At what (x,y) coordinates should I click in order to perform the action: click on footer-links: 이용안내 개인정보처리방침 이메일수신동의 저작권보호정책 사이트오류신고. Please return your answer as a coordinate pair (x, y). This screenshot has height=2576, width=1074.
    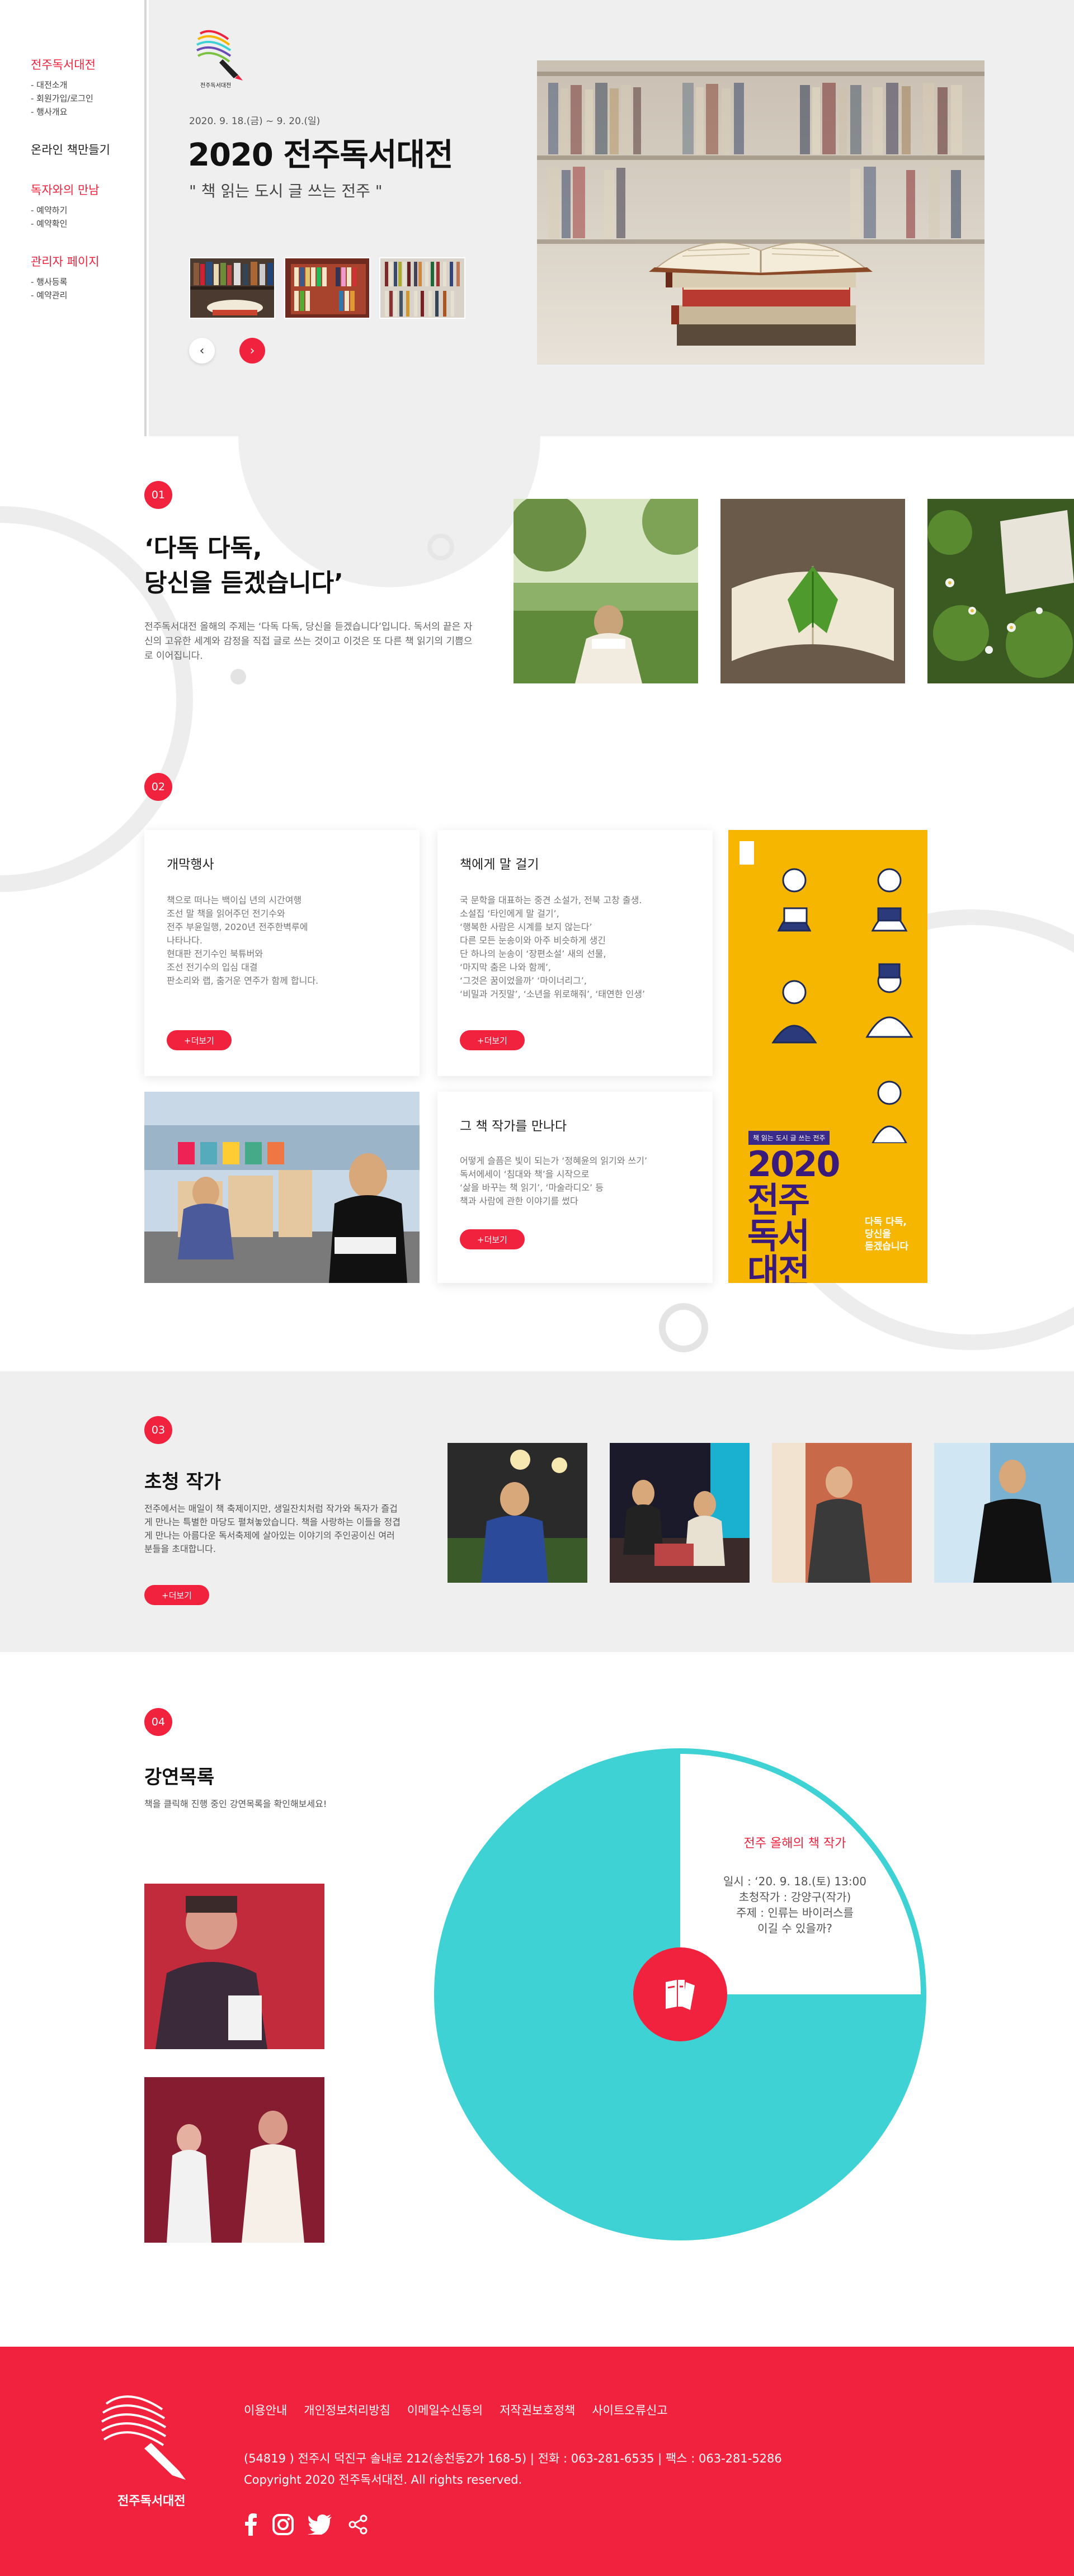
    Looking at the image, I should click on (456, 2410).